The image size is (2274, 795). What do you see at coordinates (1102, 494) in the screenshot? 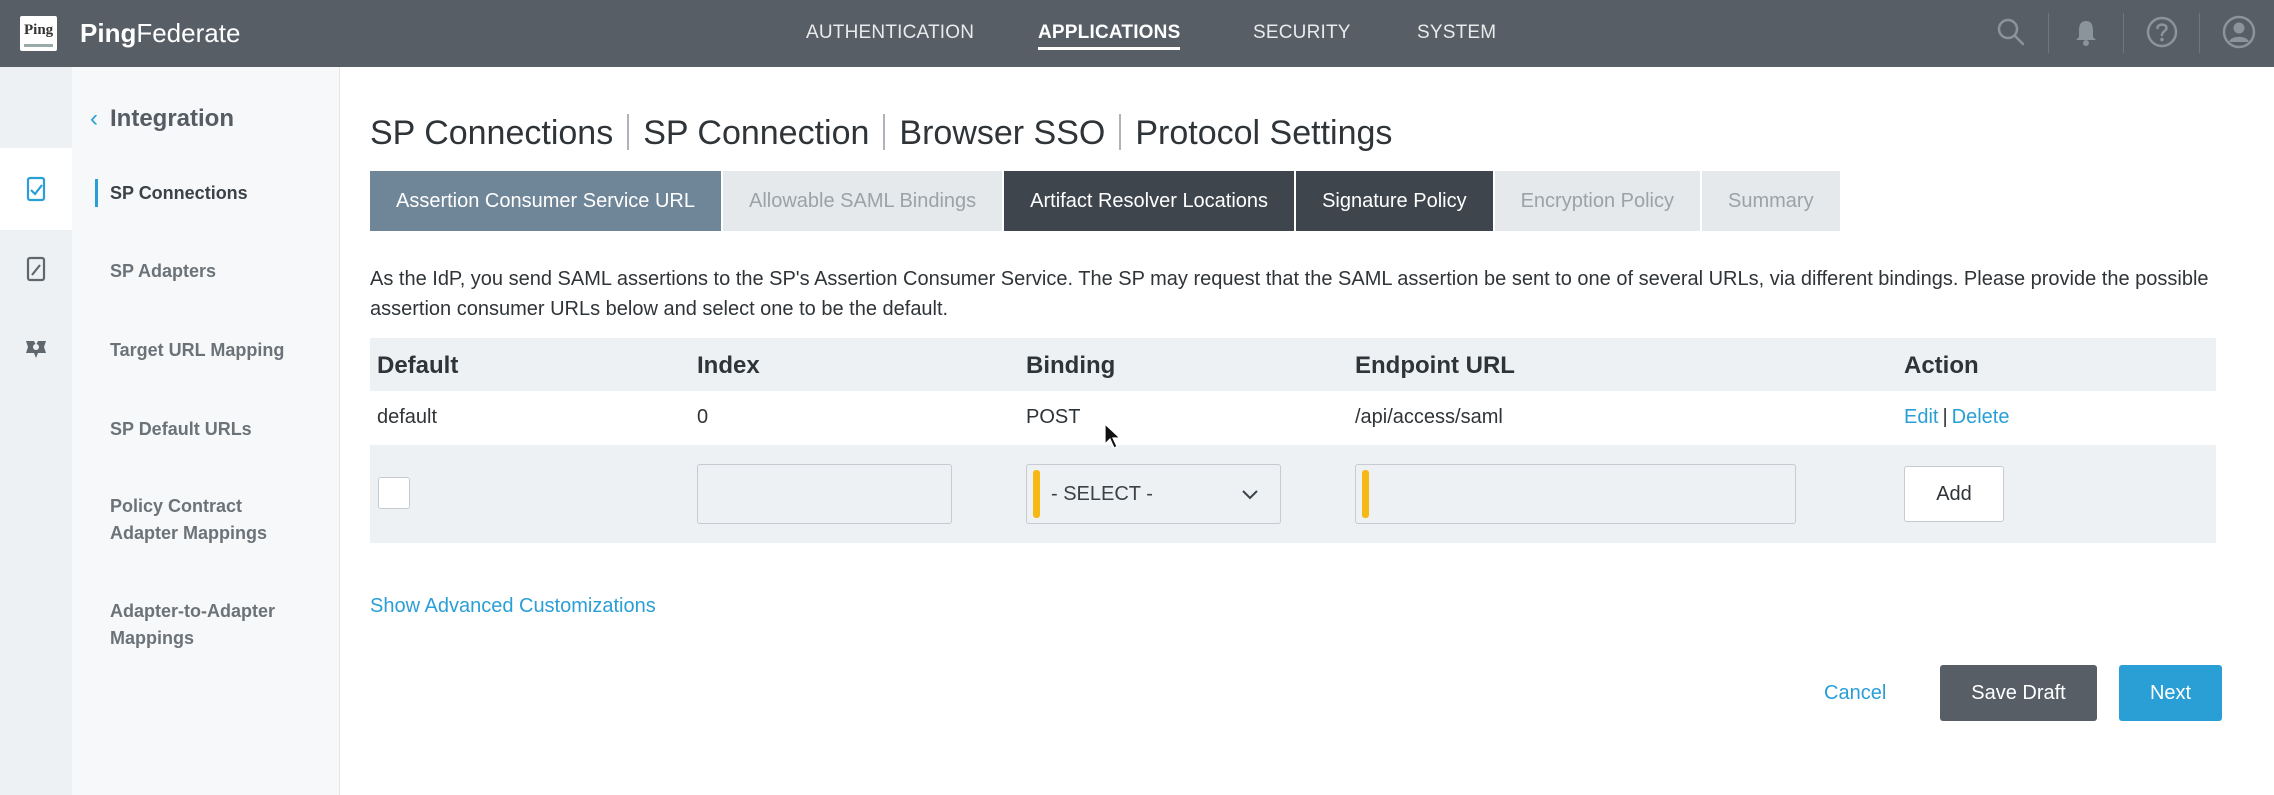
I see `binding-select-value: - SELECT -` at bounding box center [1102, 494].